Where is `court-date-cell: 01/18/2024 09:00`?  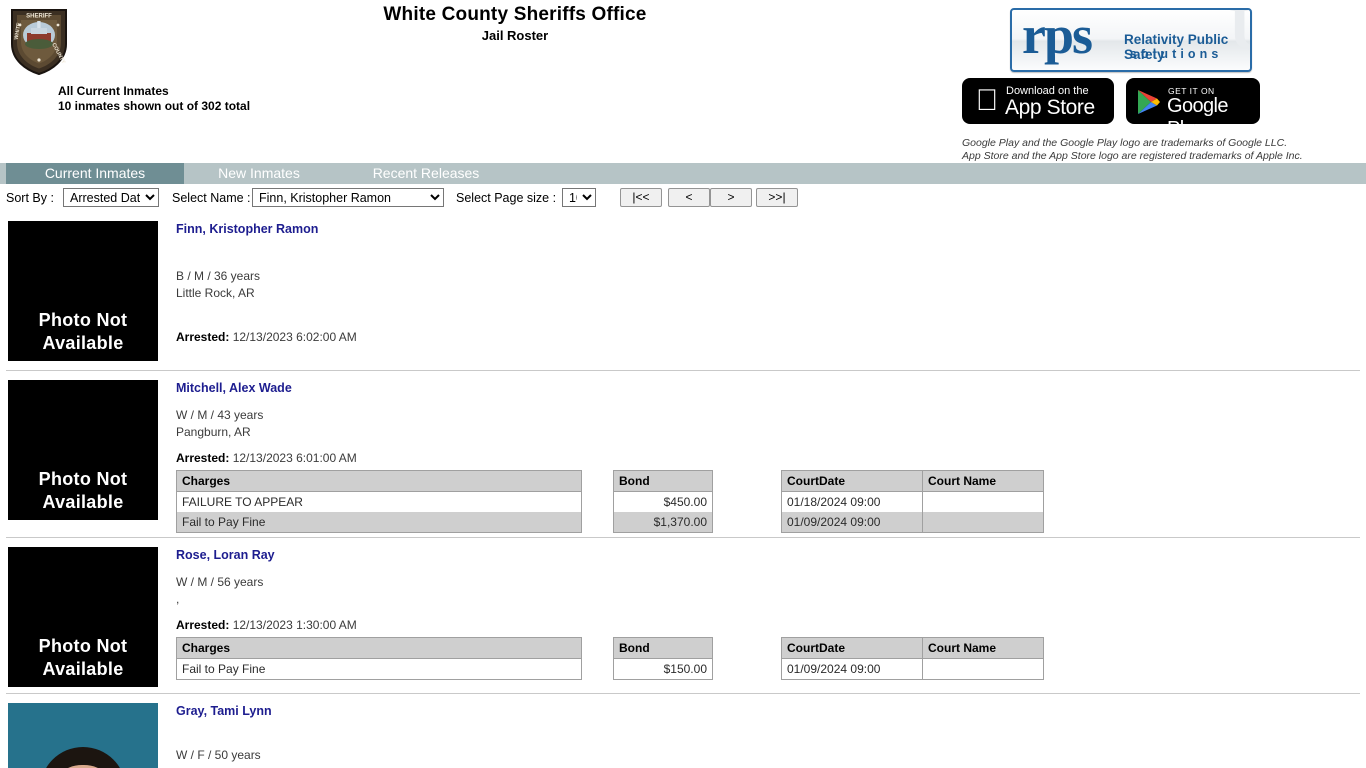
court-date-cell: 01/18/2024 09:00 is located at coordinates (852, 501).